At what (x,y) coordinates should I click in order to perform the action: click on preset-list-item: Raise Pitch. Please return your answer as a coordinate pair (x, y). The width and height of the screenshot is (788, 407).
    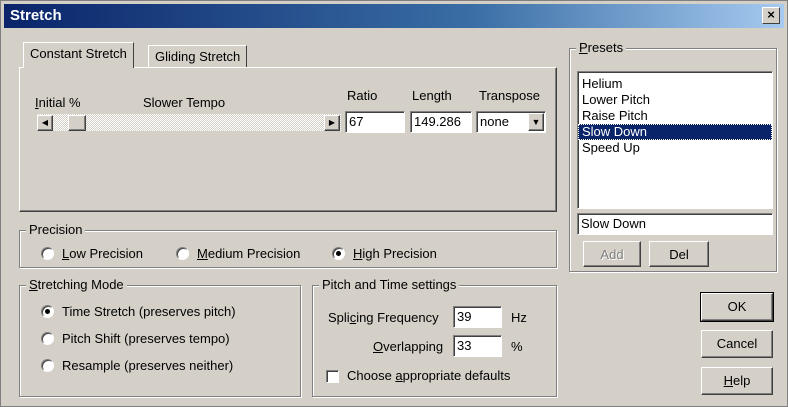
    Looking at the image, I should click on (675, 116).